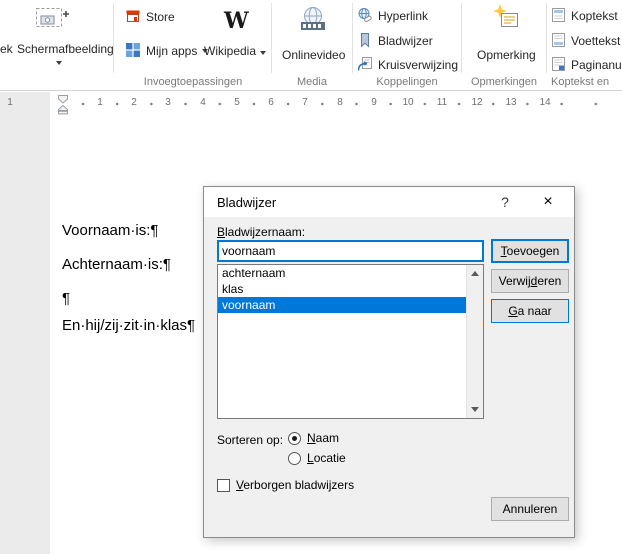  Describe the element at coordinates (475, 409) in the screenshot. I see `scroll-down-icon` at that location.